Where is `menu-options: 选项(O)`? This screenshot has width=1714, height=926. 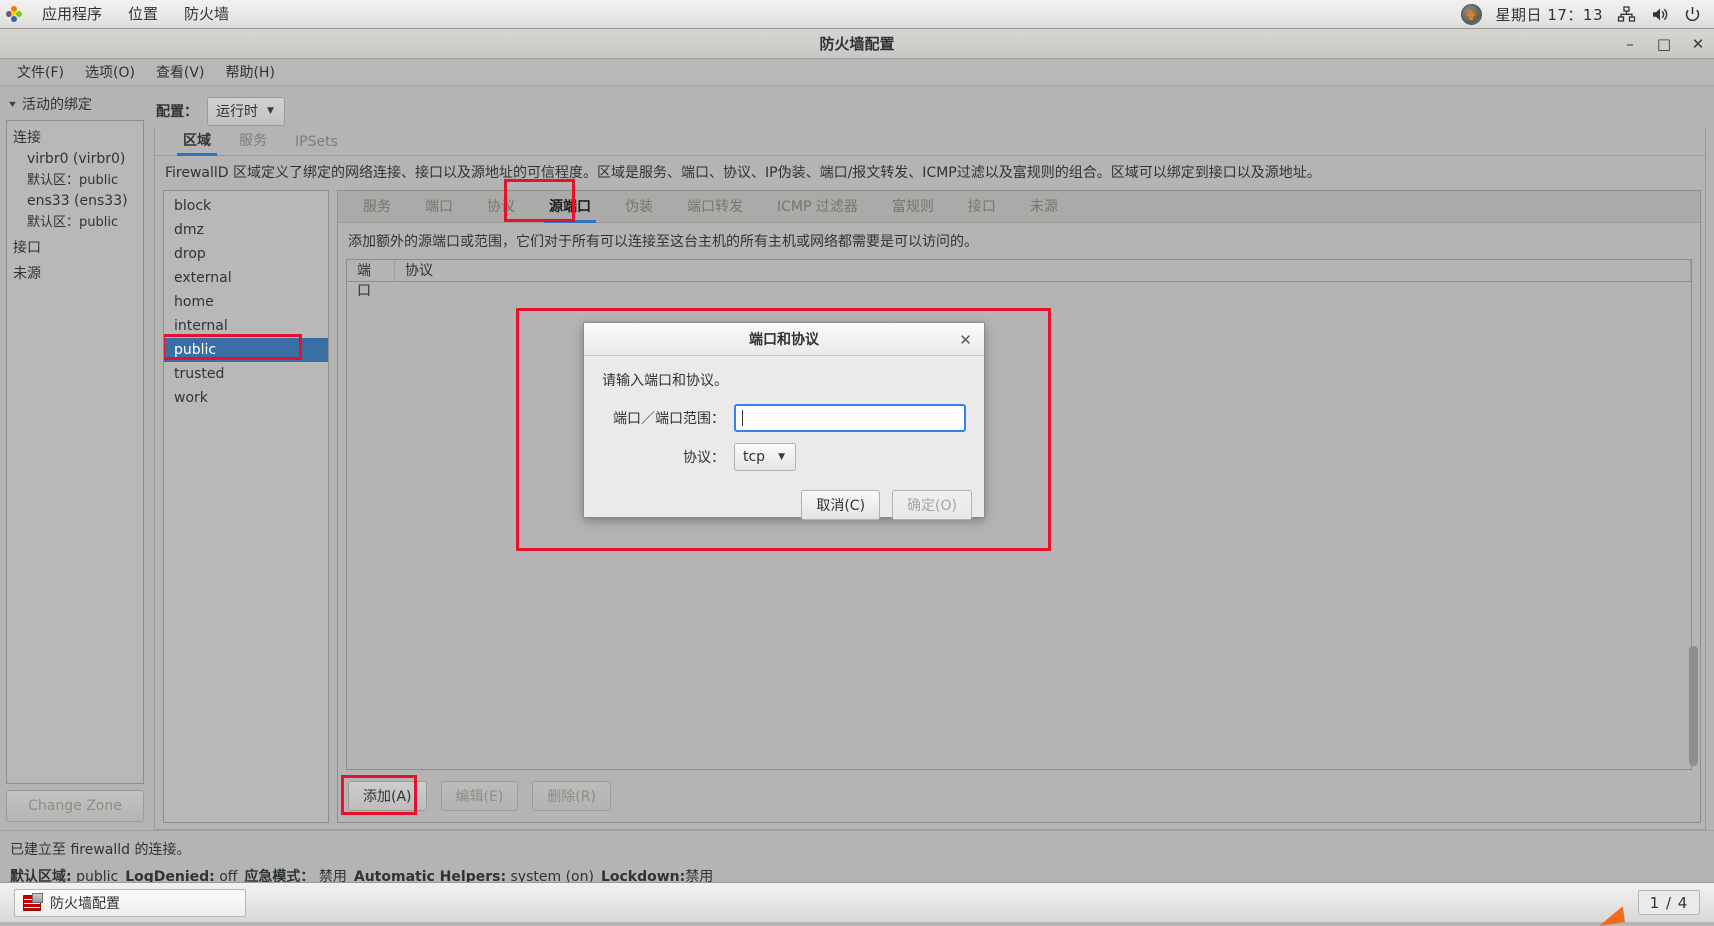 menu-options: 选项(O) is located at coordinates (110, 72).